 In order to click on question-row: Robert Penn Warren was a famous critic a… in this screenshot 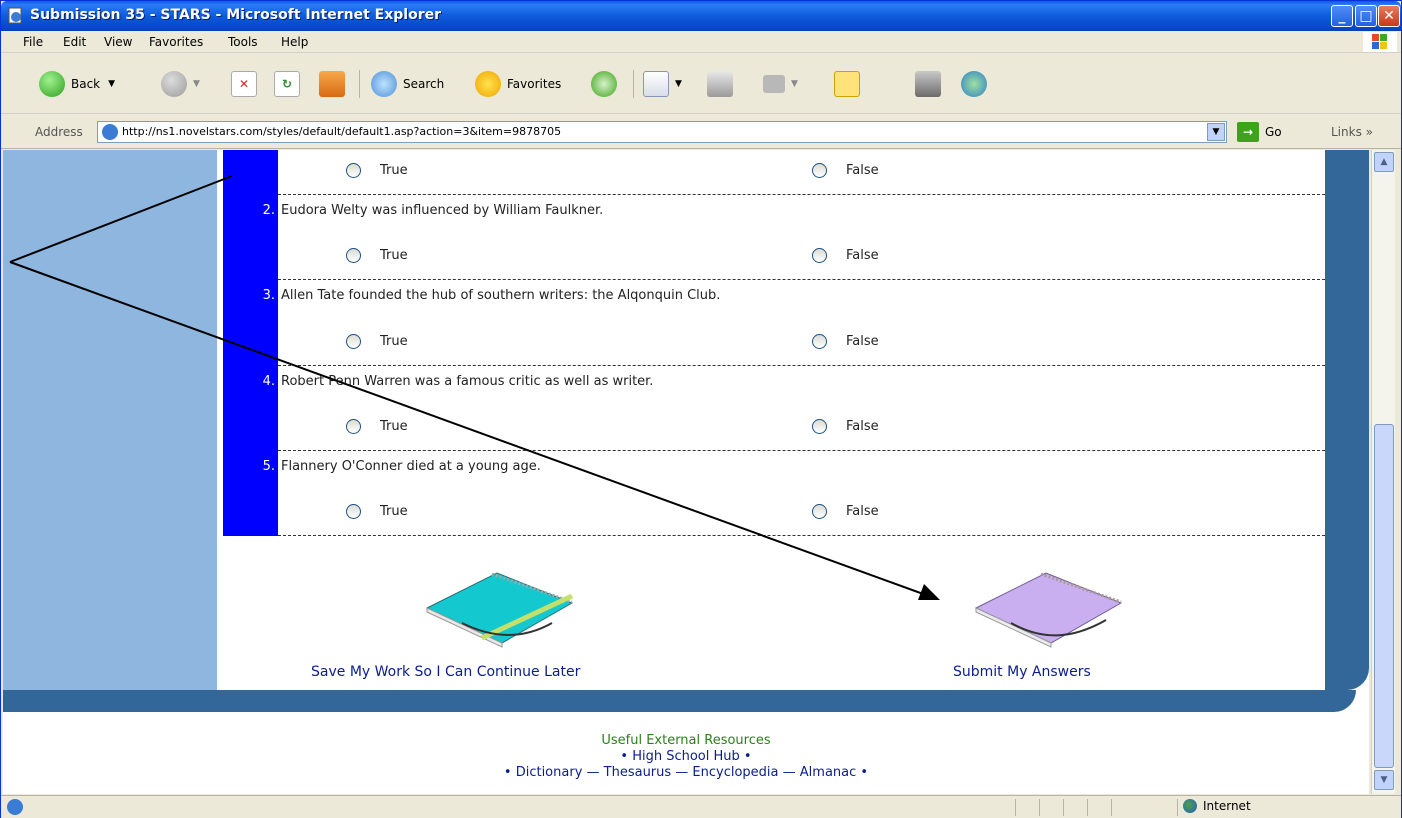, I will do `click(801, 408)`.